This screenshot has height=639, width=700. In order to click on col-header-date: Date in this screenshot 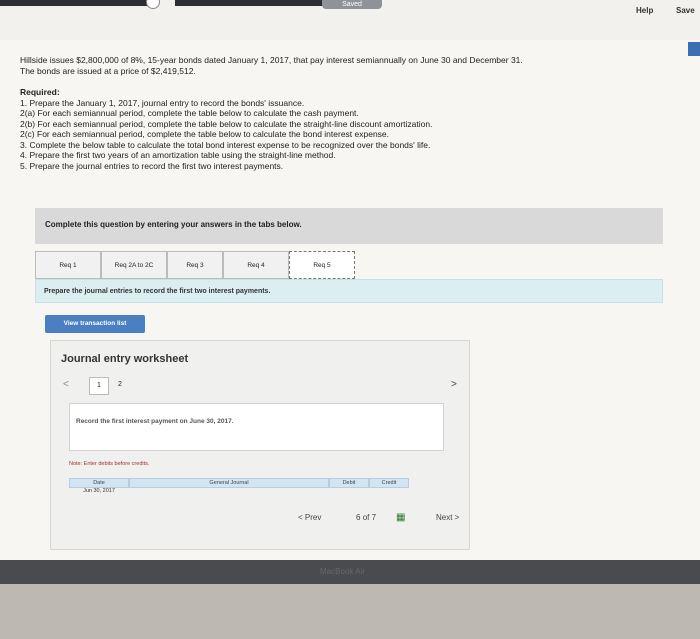, I will do `click(99, 483)`.